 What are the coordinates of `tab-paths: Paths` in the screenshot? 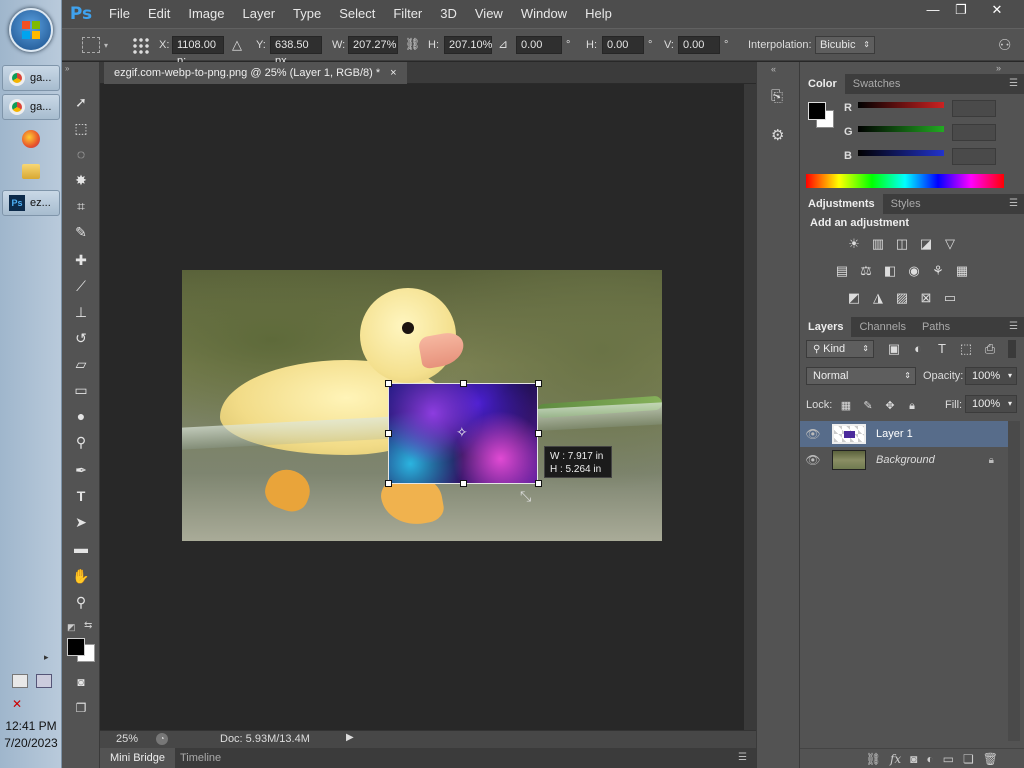 It's located at (936, 327).